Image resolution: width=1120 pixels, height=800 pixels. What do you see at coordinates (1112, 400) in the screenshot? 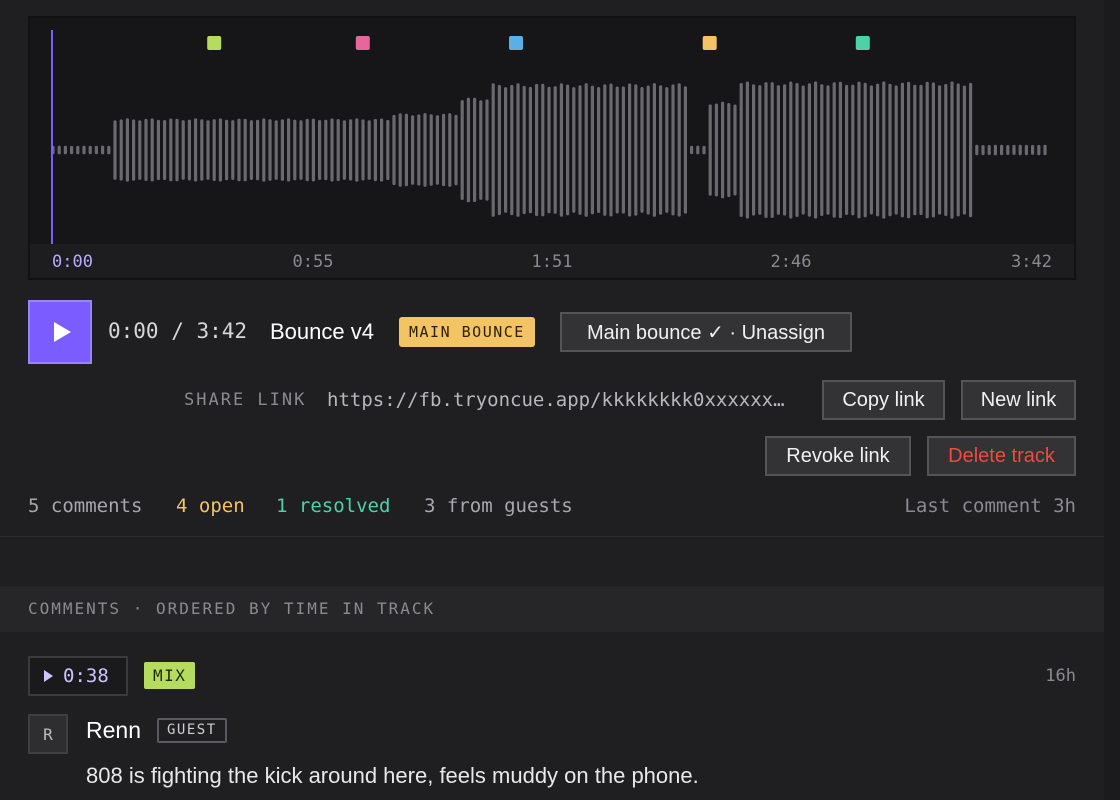
I see `scrollbar` at bounding box center [1112, 400].